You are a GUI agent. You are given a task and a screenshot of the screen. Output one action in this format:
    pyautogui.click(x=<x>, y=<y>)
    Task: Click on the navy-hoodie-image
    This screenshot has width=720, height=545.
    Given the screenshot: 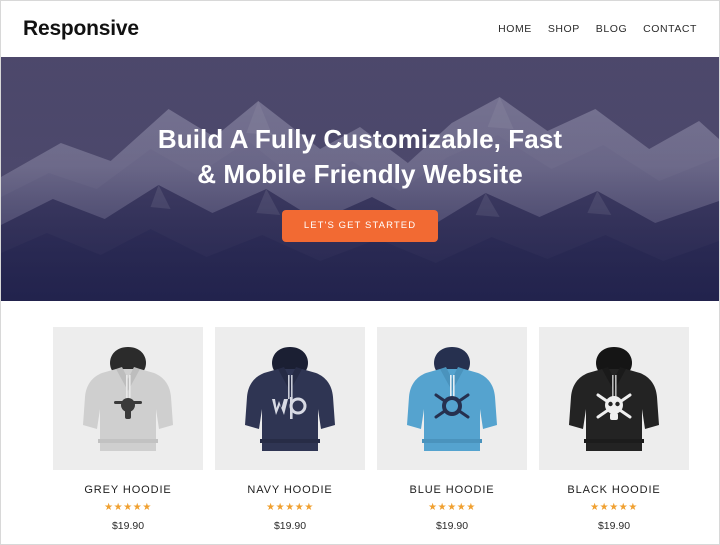 What is the action you would take?
    pyautogui.click(x=290, y=398)
    